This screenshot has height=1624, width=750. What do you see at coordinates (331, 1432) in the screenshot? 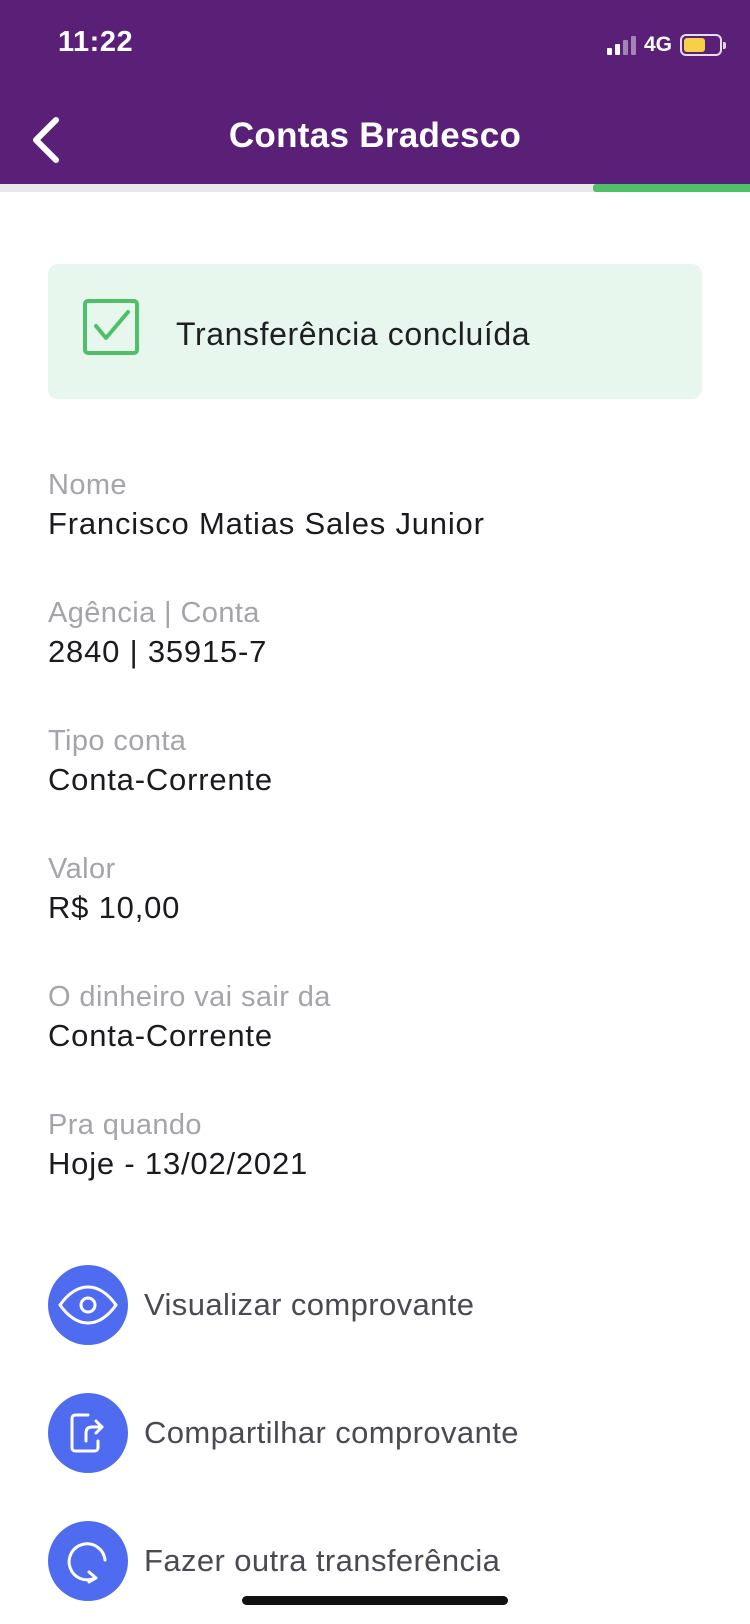
I see `action-label: Compartilhar comprovante` at bounding box center [331, 1432].